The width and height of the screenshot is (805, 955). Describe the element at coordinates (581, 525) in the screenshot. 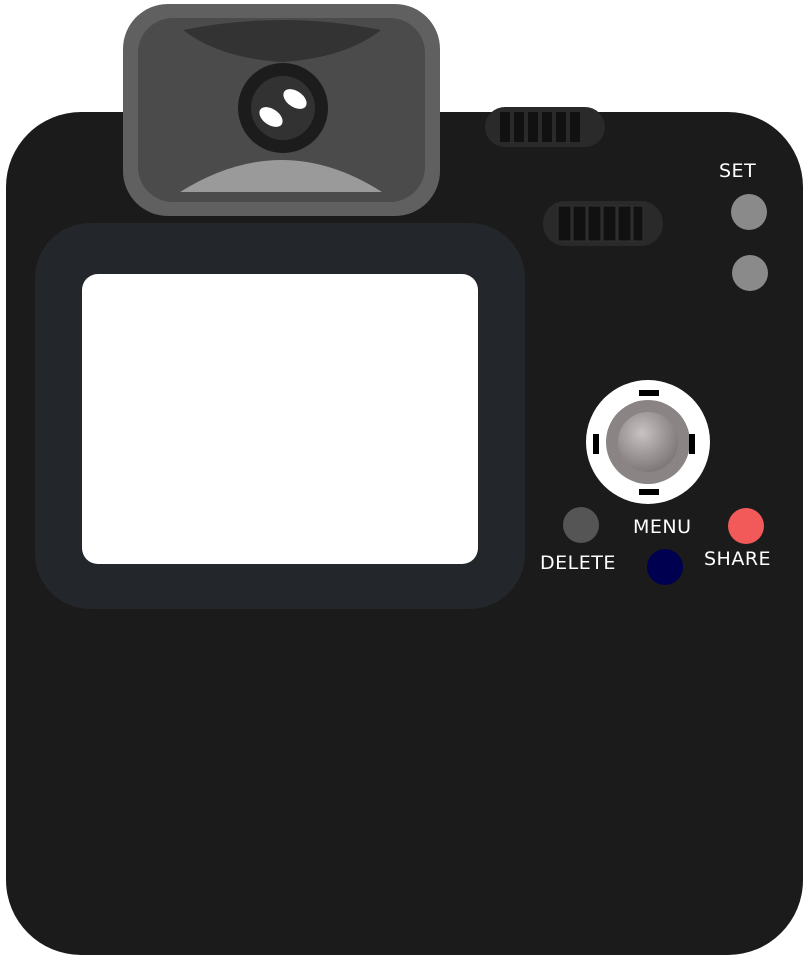

I see `delete-button` at that location.